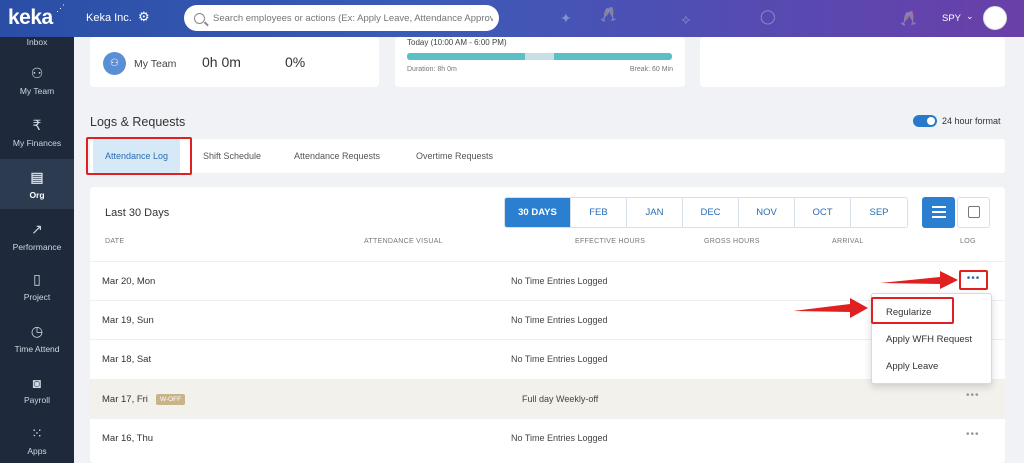 The image size is (1024, 463). Describe the element at coordinates (875, 294) in the screenshot. I see `annotation-arrows` at that location.